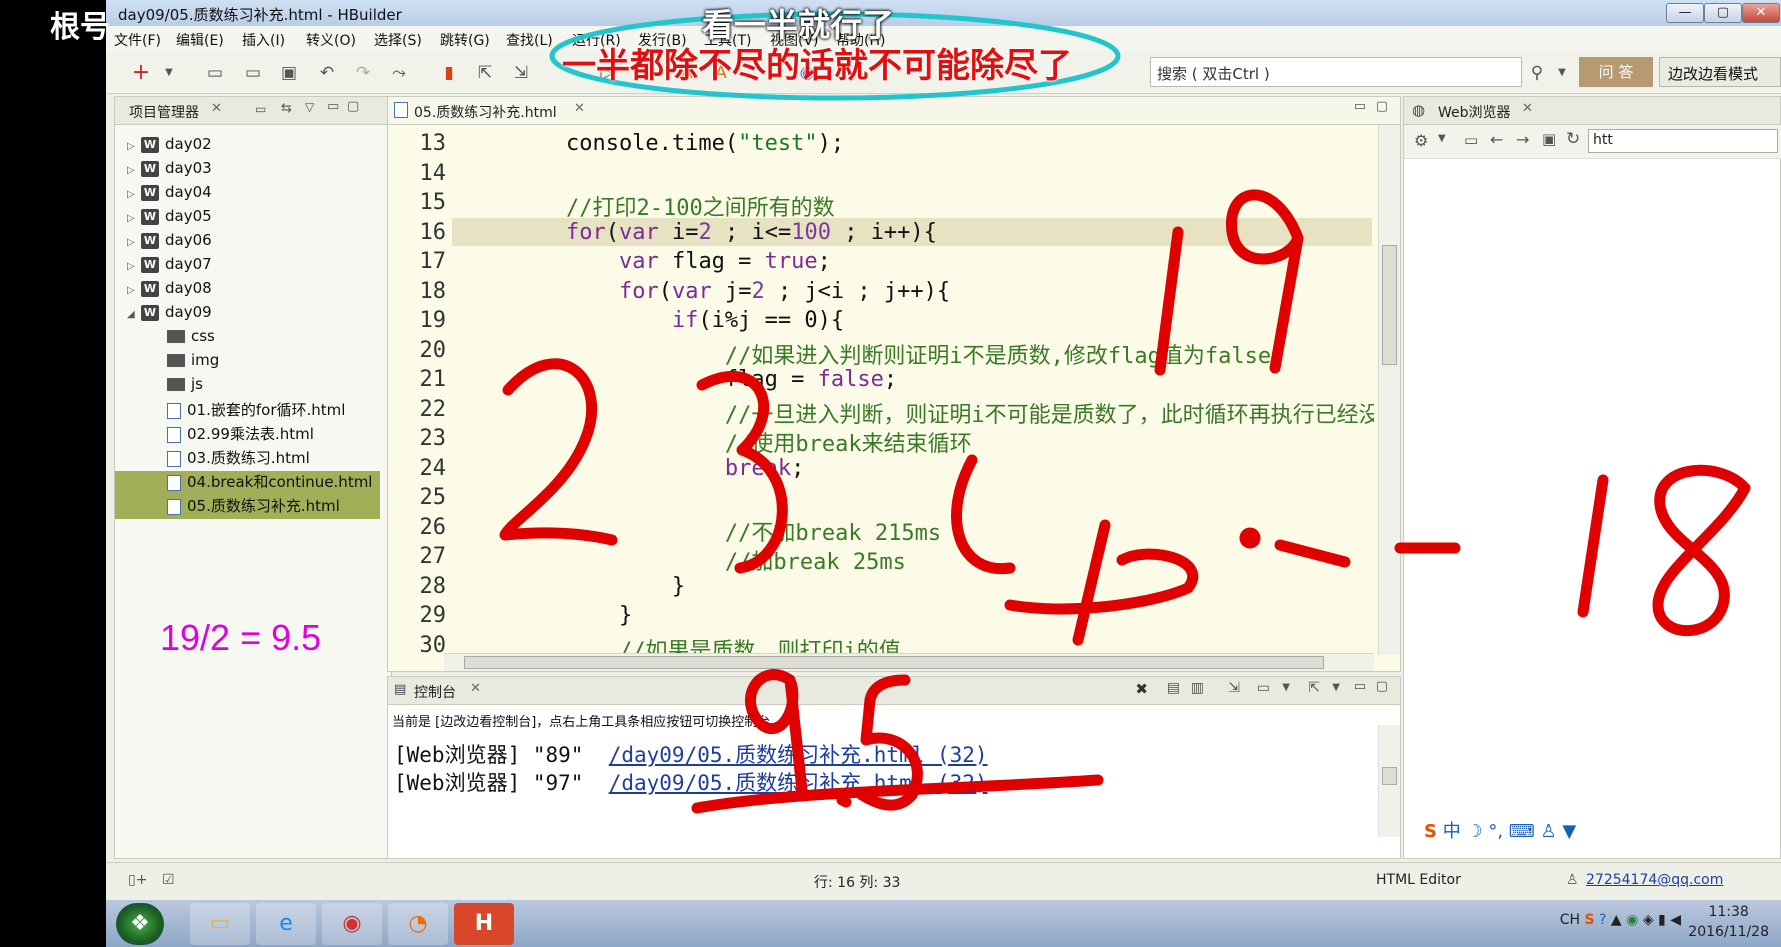 The height and width of the screenshot is (947, 1781). I want to click on url-input: htt, so click(1683, 141).